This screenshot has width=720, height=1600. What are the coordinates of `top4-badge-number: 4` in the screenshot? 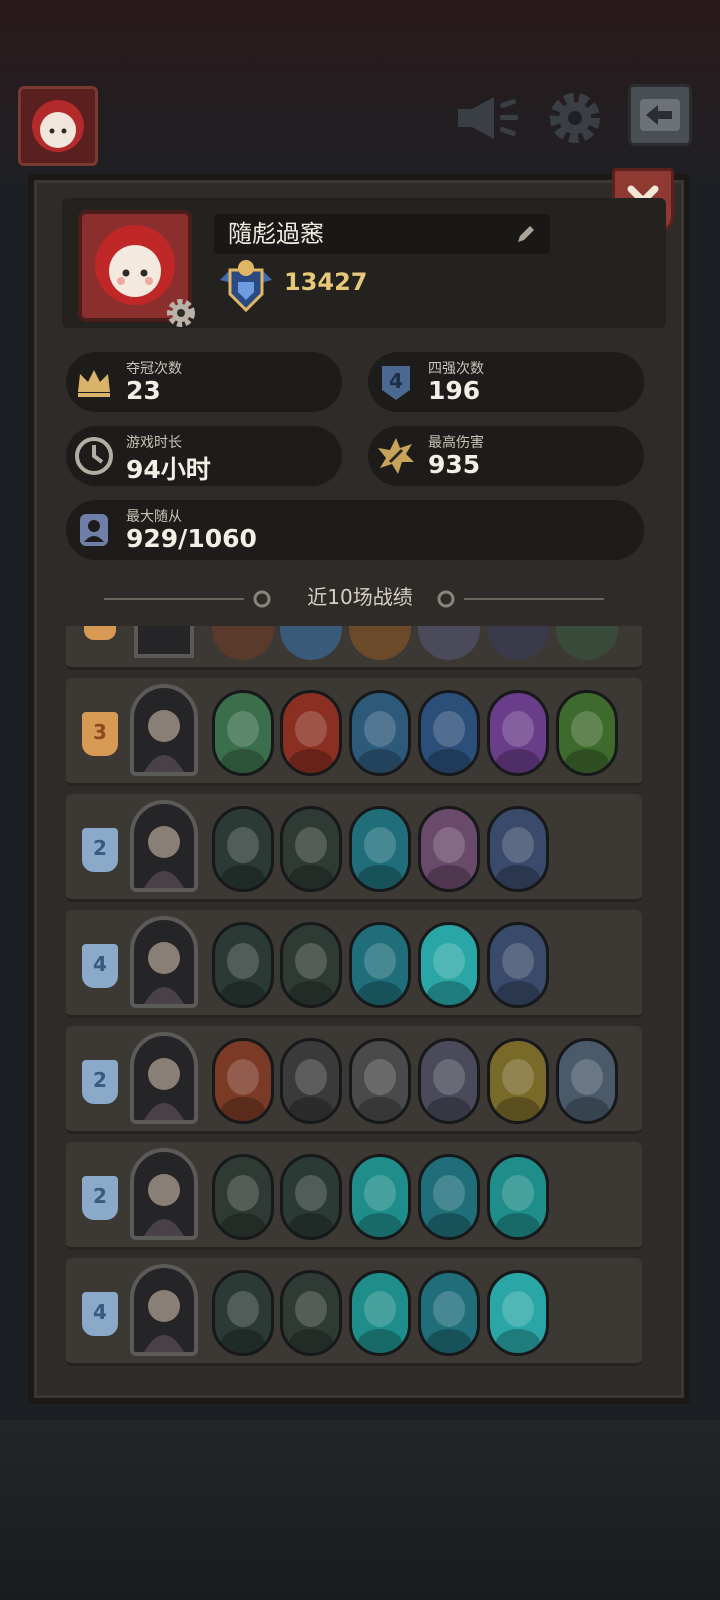 It's located at (396, 381).